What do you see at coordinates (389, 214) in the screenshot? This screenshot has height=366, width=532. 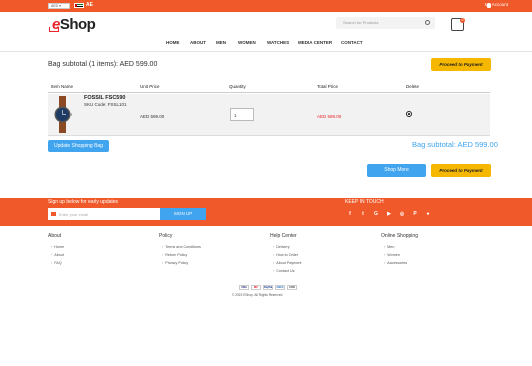 I see `youtube-icon: ▶` at bounding box center [389, 214].